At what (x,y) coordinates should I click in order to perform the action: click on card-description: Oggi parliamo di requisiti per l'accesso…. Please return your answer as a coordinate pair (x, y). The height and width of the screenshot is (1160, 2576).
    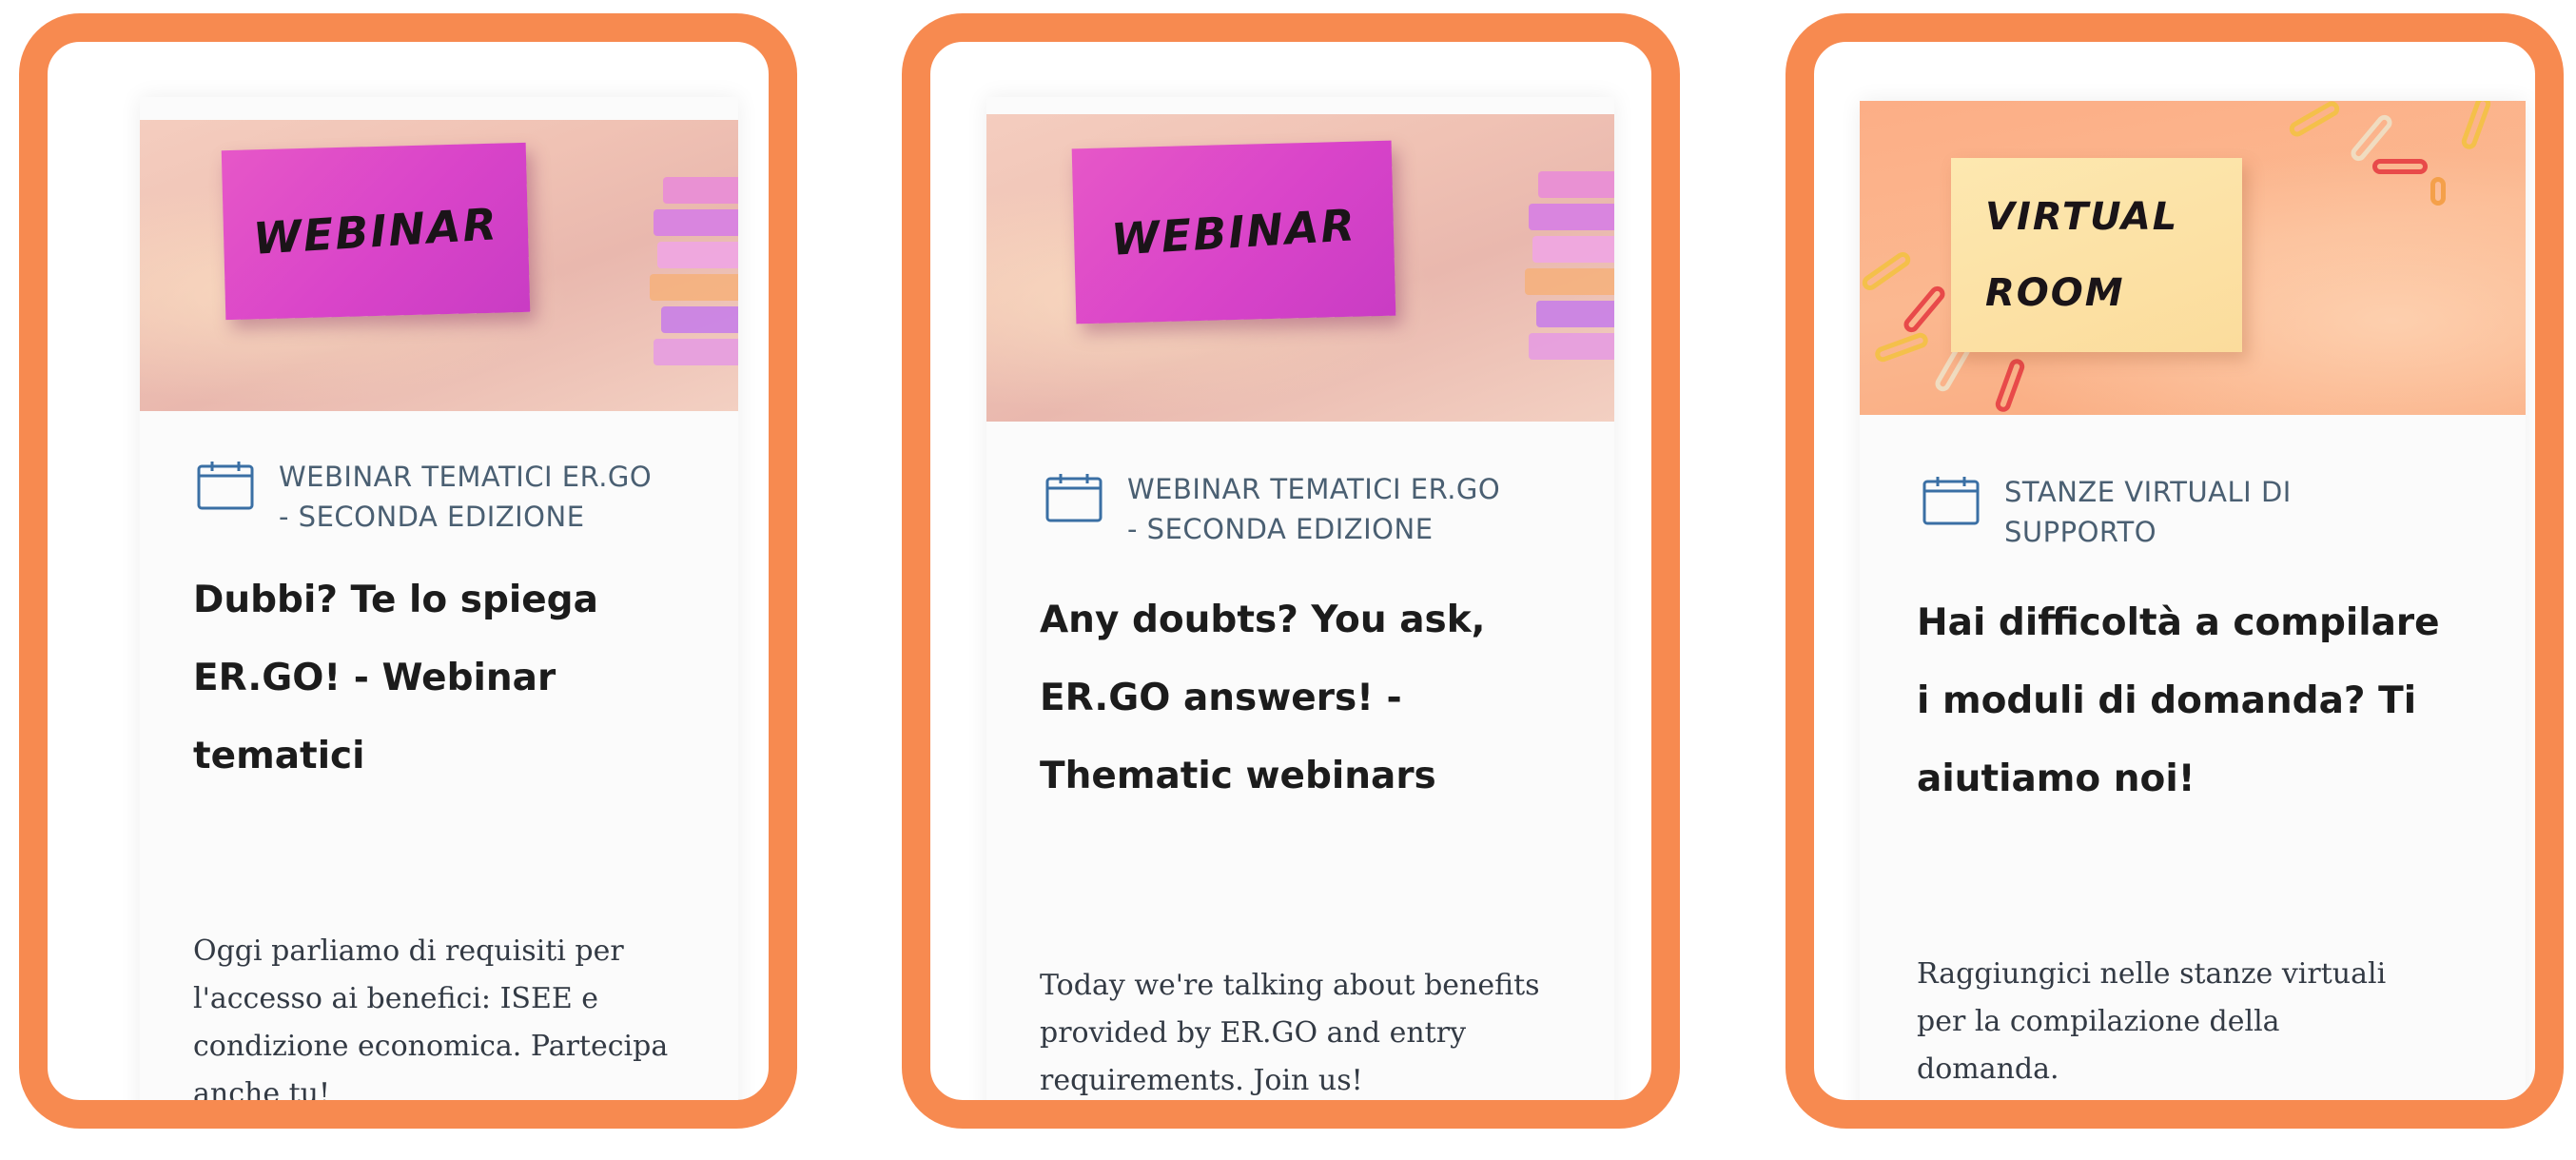
    Looking at the image, I should click on (431, 1022).